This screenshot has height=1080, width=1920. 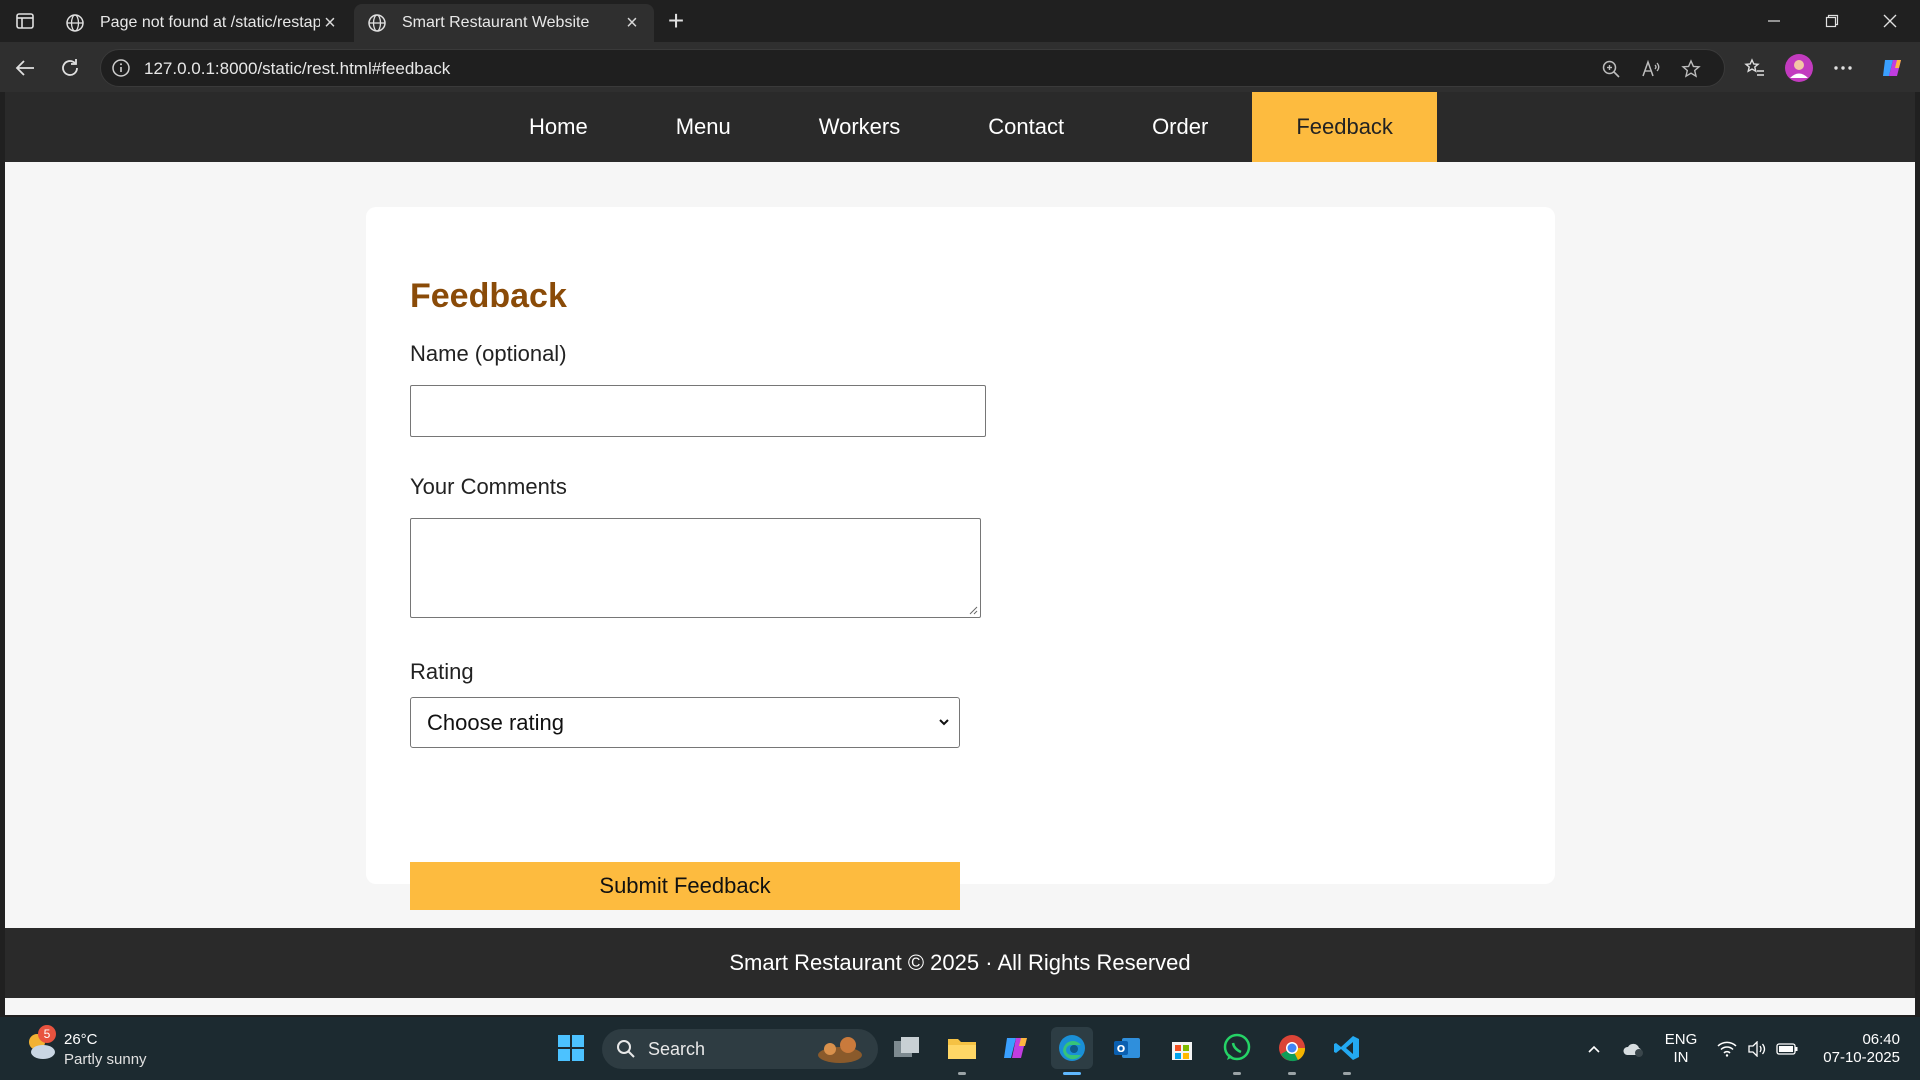 What do you see at coordinates (973, 610) in the screenshot?
I see `resize-grip-icon` at bounding box center [973, 610].